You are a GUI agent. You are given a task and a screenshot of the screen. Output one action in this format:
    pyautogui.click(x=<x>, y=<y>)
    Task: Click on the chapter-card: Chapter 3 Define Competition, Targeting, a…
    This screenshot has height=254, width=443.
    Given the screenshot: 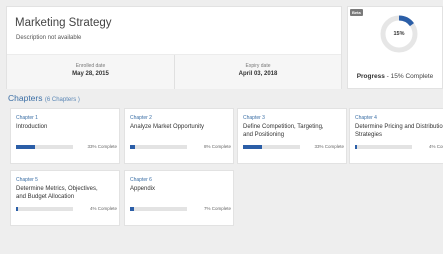 What is the action you would take?
    pyautogui.click(x=292, y=136)
    